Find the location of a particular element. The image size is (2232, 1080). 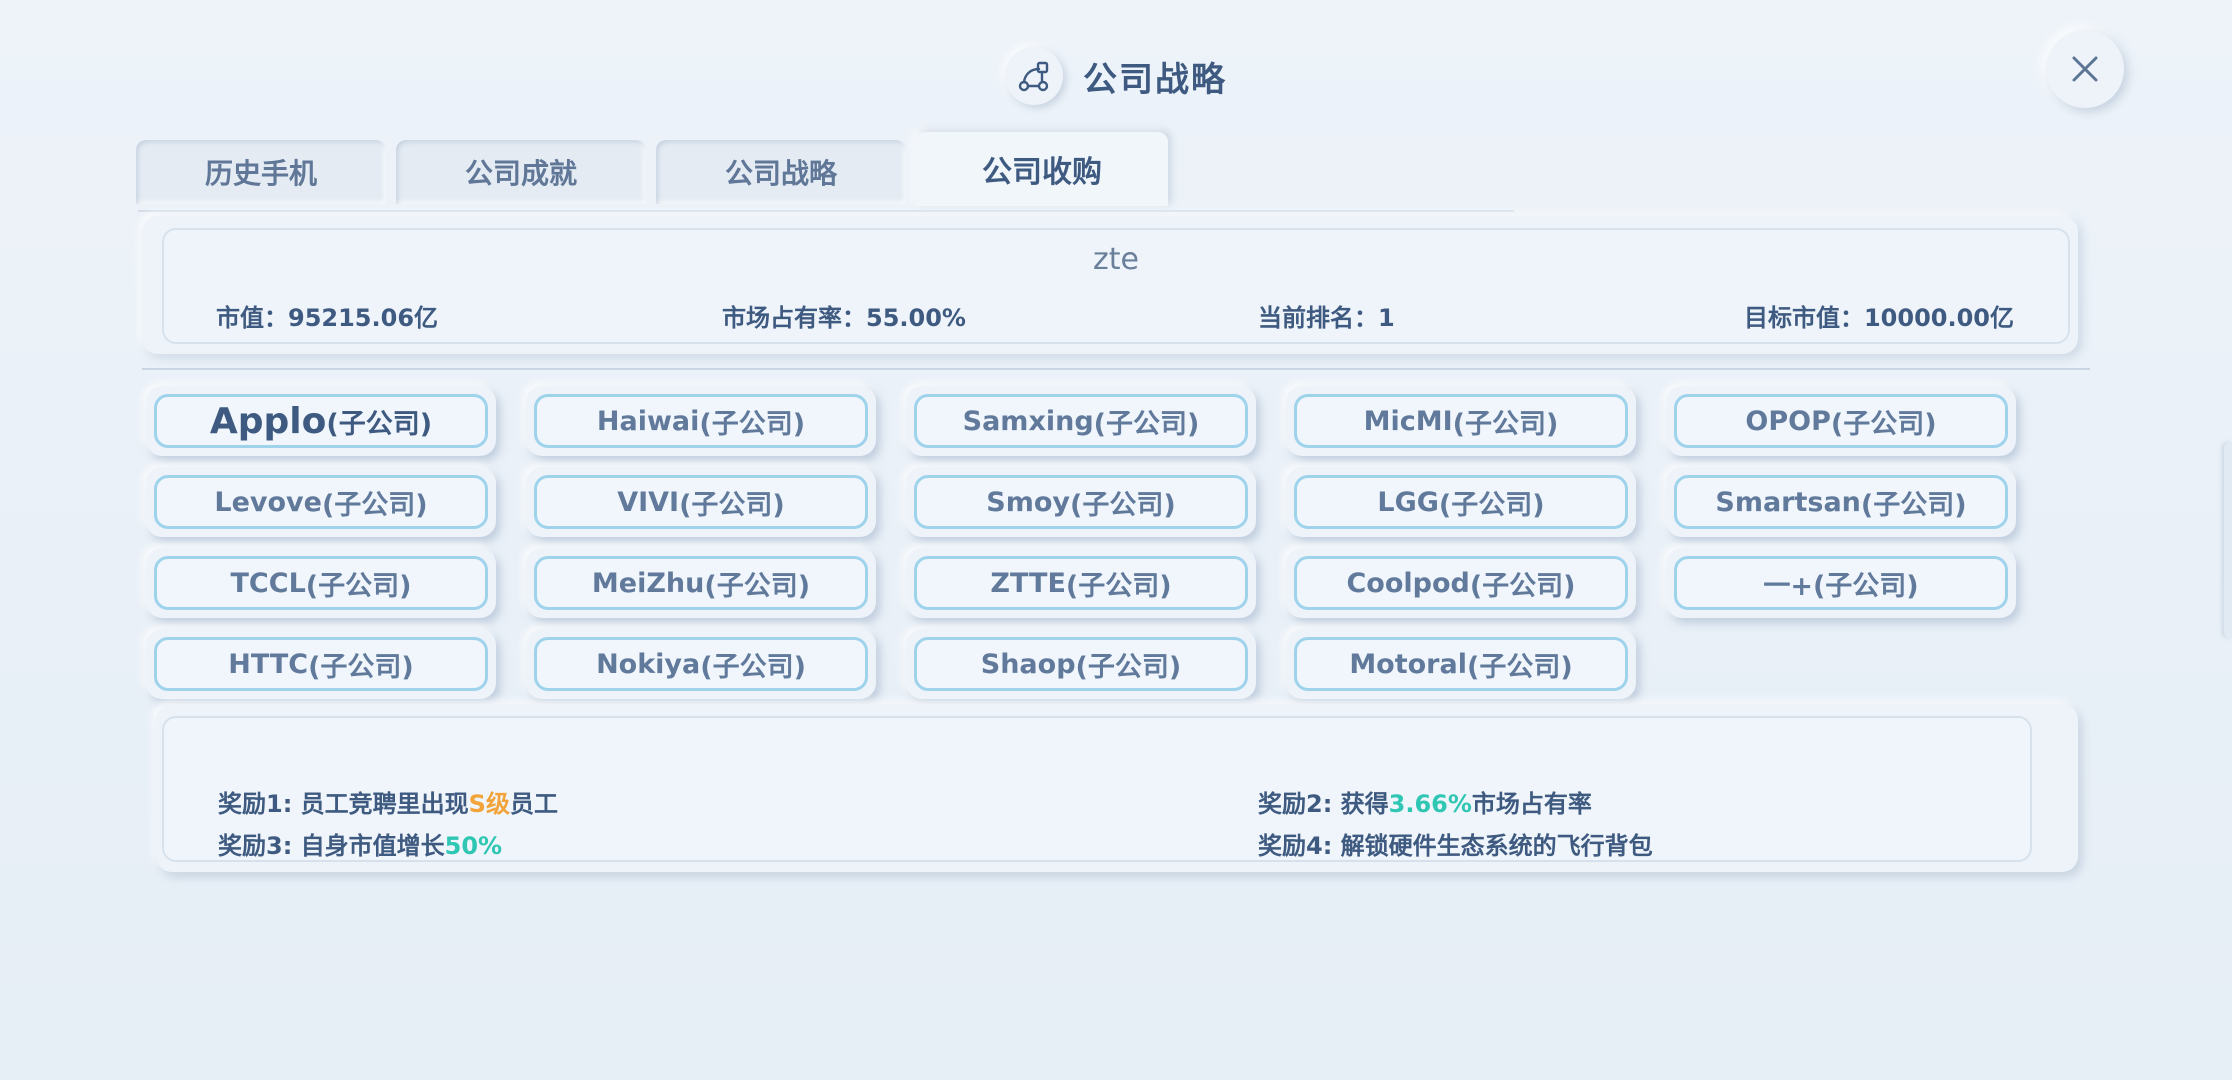

subsidiary-button-lgg: LGG (子公司) is located at coordinates (1461, 502).